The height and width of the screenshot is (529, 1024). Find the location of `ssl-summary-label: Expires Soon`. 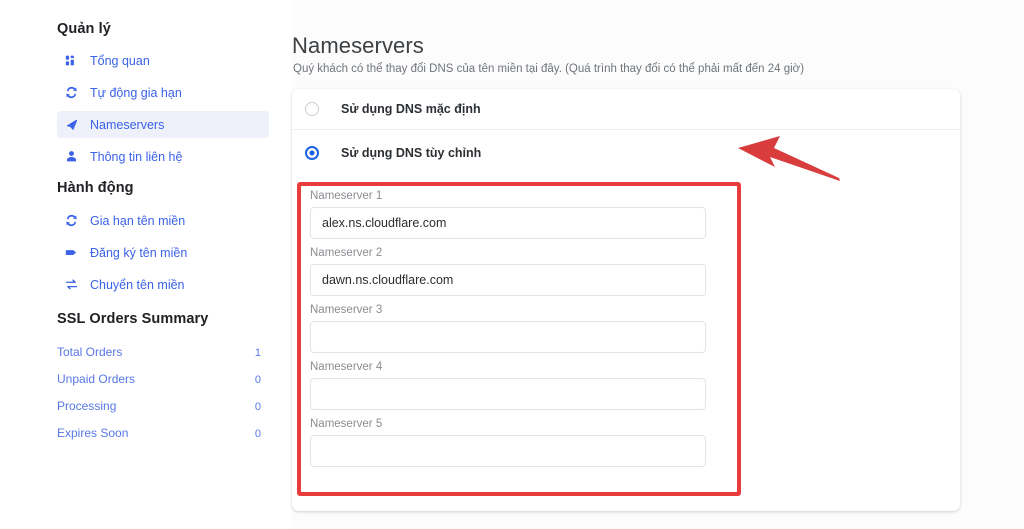

ssl-summary-label: Expires Soon is located at coordinates (93, 433).